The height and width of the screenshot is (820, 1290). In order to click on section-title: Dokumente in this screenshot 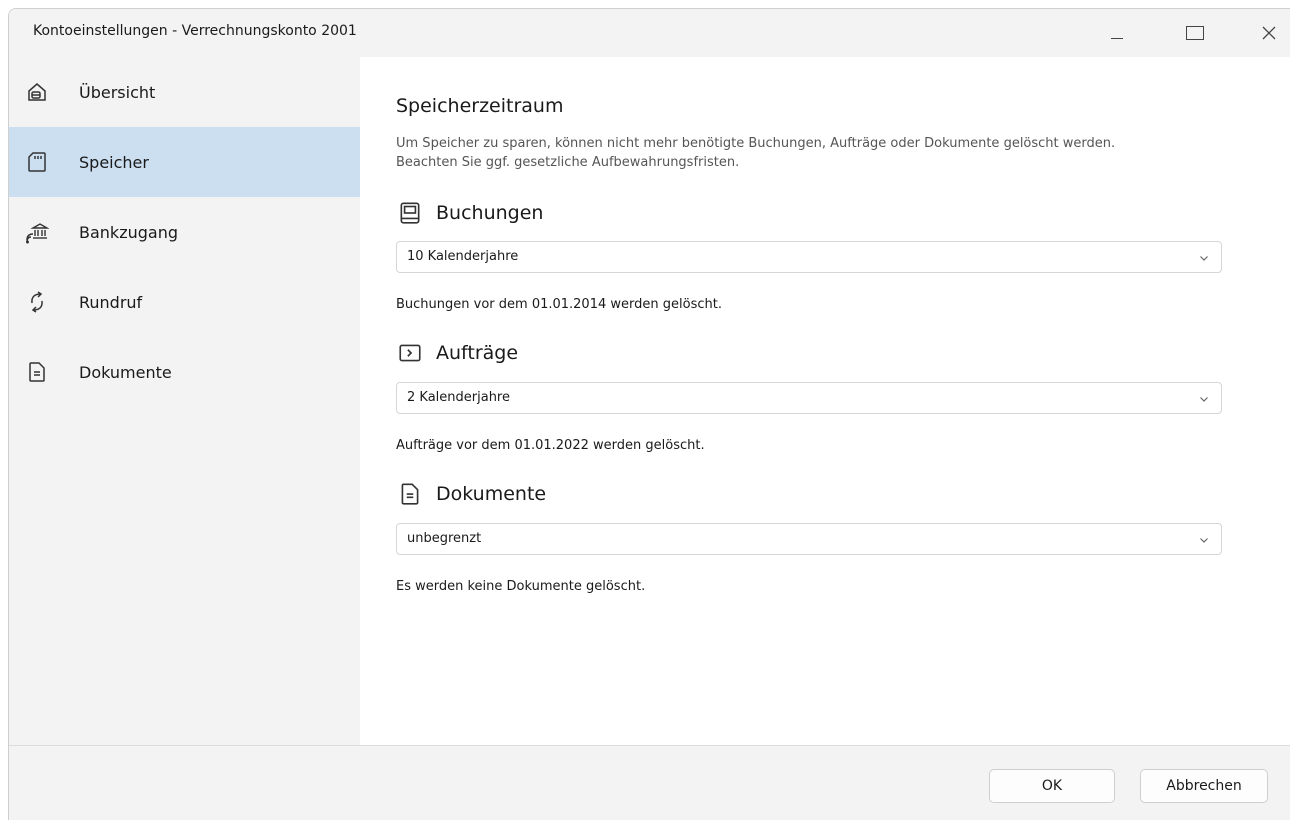, I will do `click(491, 494)`.